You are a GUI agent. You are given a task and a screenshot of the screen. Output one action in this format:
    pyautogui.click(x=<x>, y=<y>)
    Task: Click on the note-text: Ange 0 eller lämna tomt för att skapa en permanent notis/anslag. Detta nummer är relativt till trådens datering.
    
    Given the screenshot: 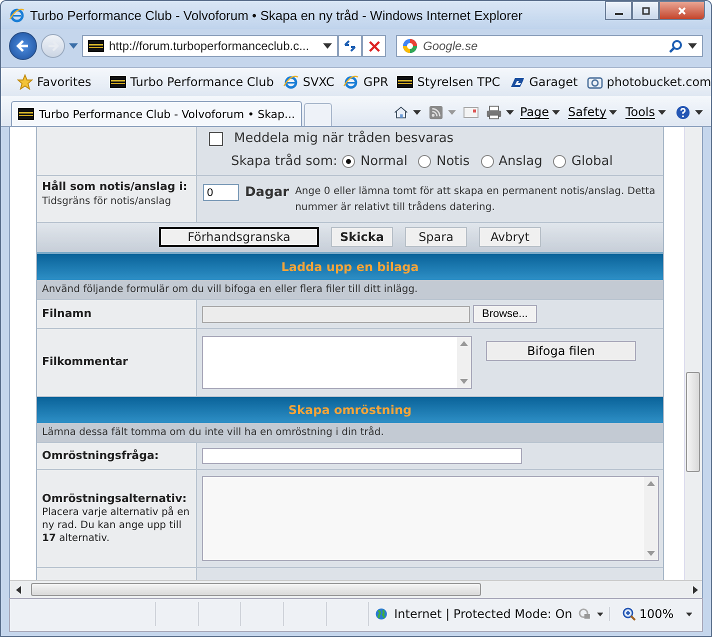 What is the action you would take?
    pyautogui.click(x=475, y=200)
    